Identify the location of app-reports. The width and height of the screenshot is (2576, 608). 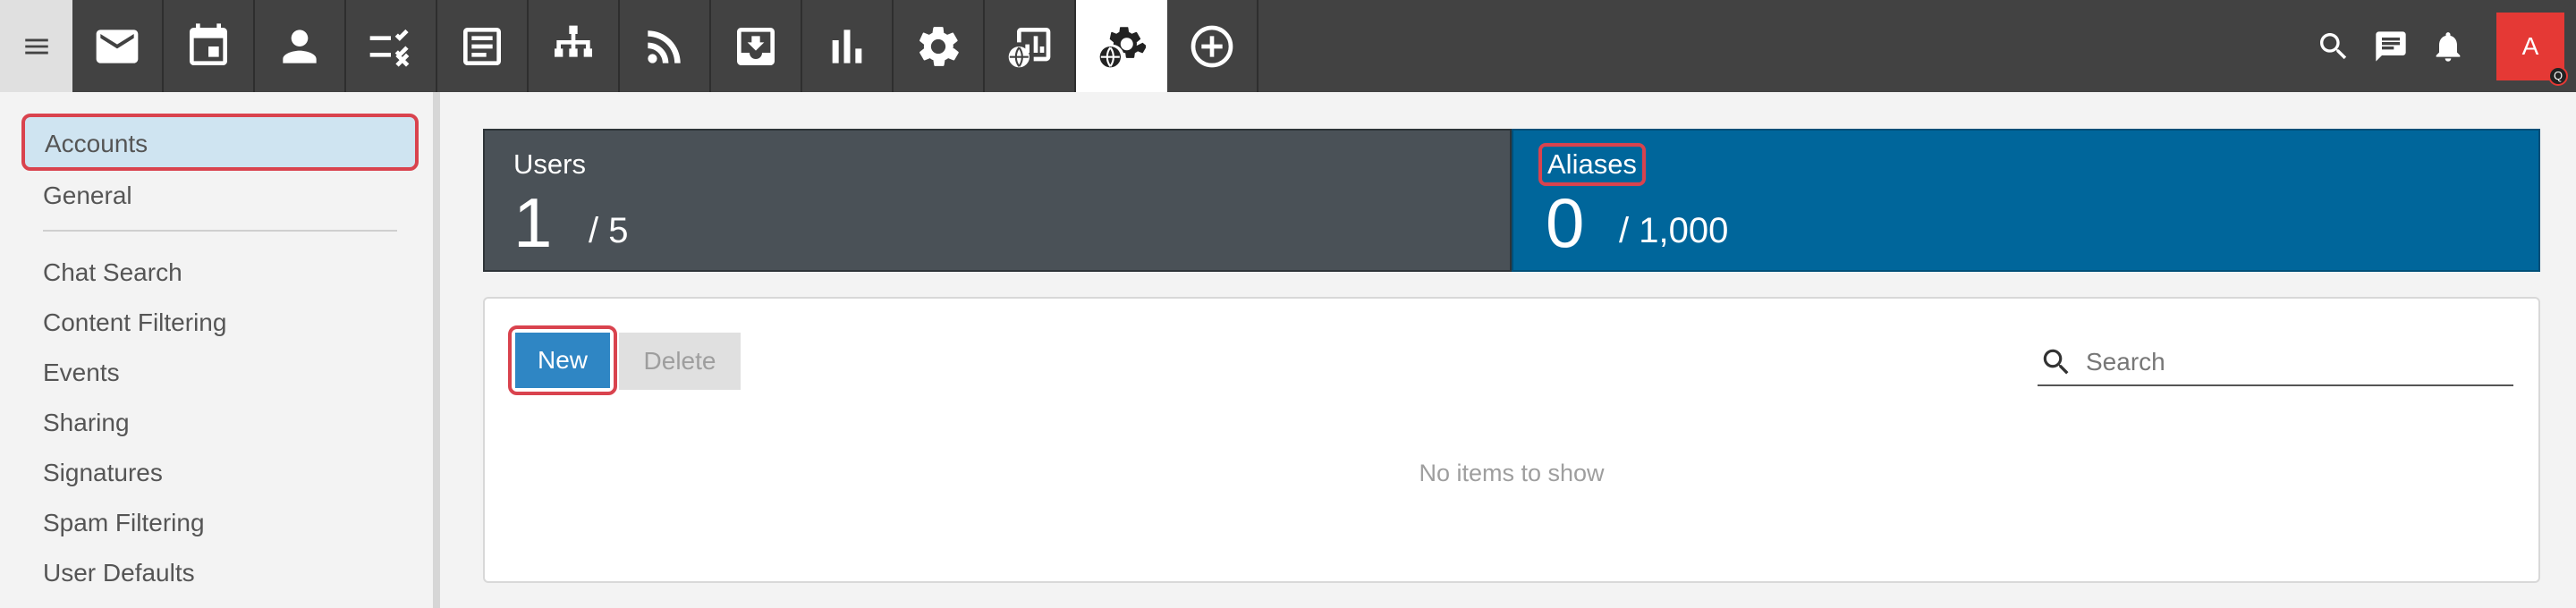
(848, 46).